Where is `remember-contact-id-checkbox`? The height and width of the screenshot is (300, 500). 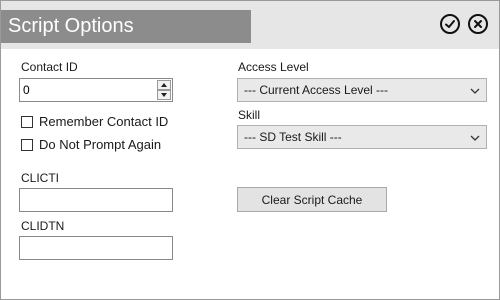 remember-contact-id-checkbox is located at coordinates (27, 122).